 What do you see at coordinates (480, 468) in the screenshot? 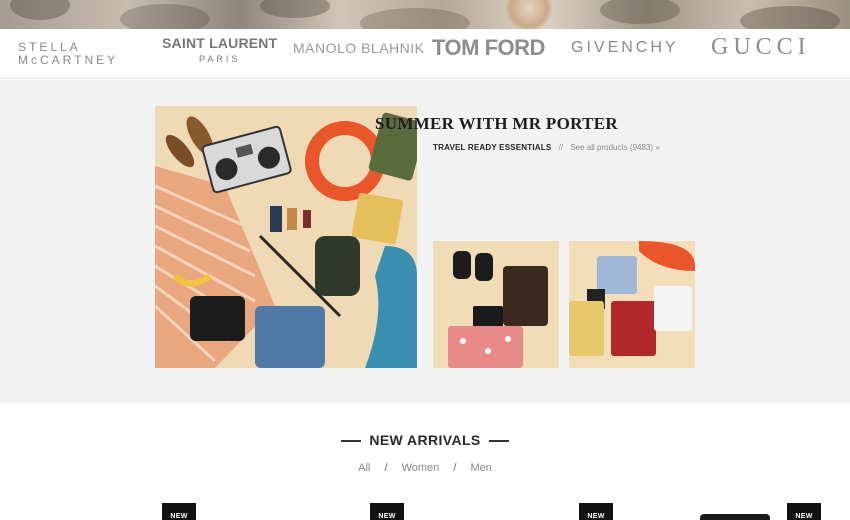
I see `filter-men: Men` at bounding box center [480, 468].